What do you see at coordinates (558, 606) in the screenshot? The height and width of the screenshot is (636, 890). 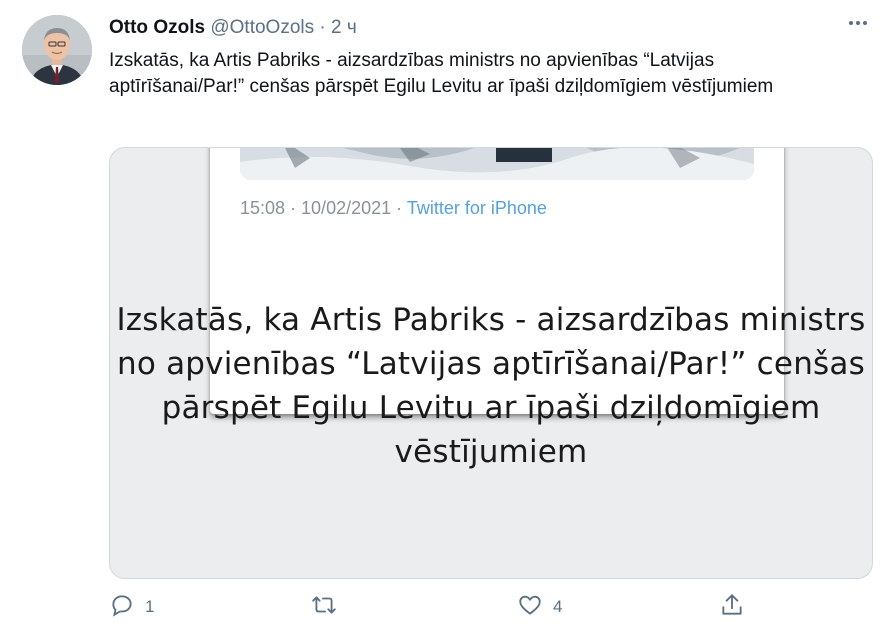 I see `like-count: 4` at bounding box center [558, 606].